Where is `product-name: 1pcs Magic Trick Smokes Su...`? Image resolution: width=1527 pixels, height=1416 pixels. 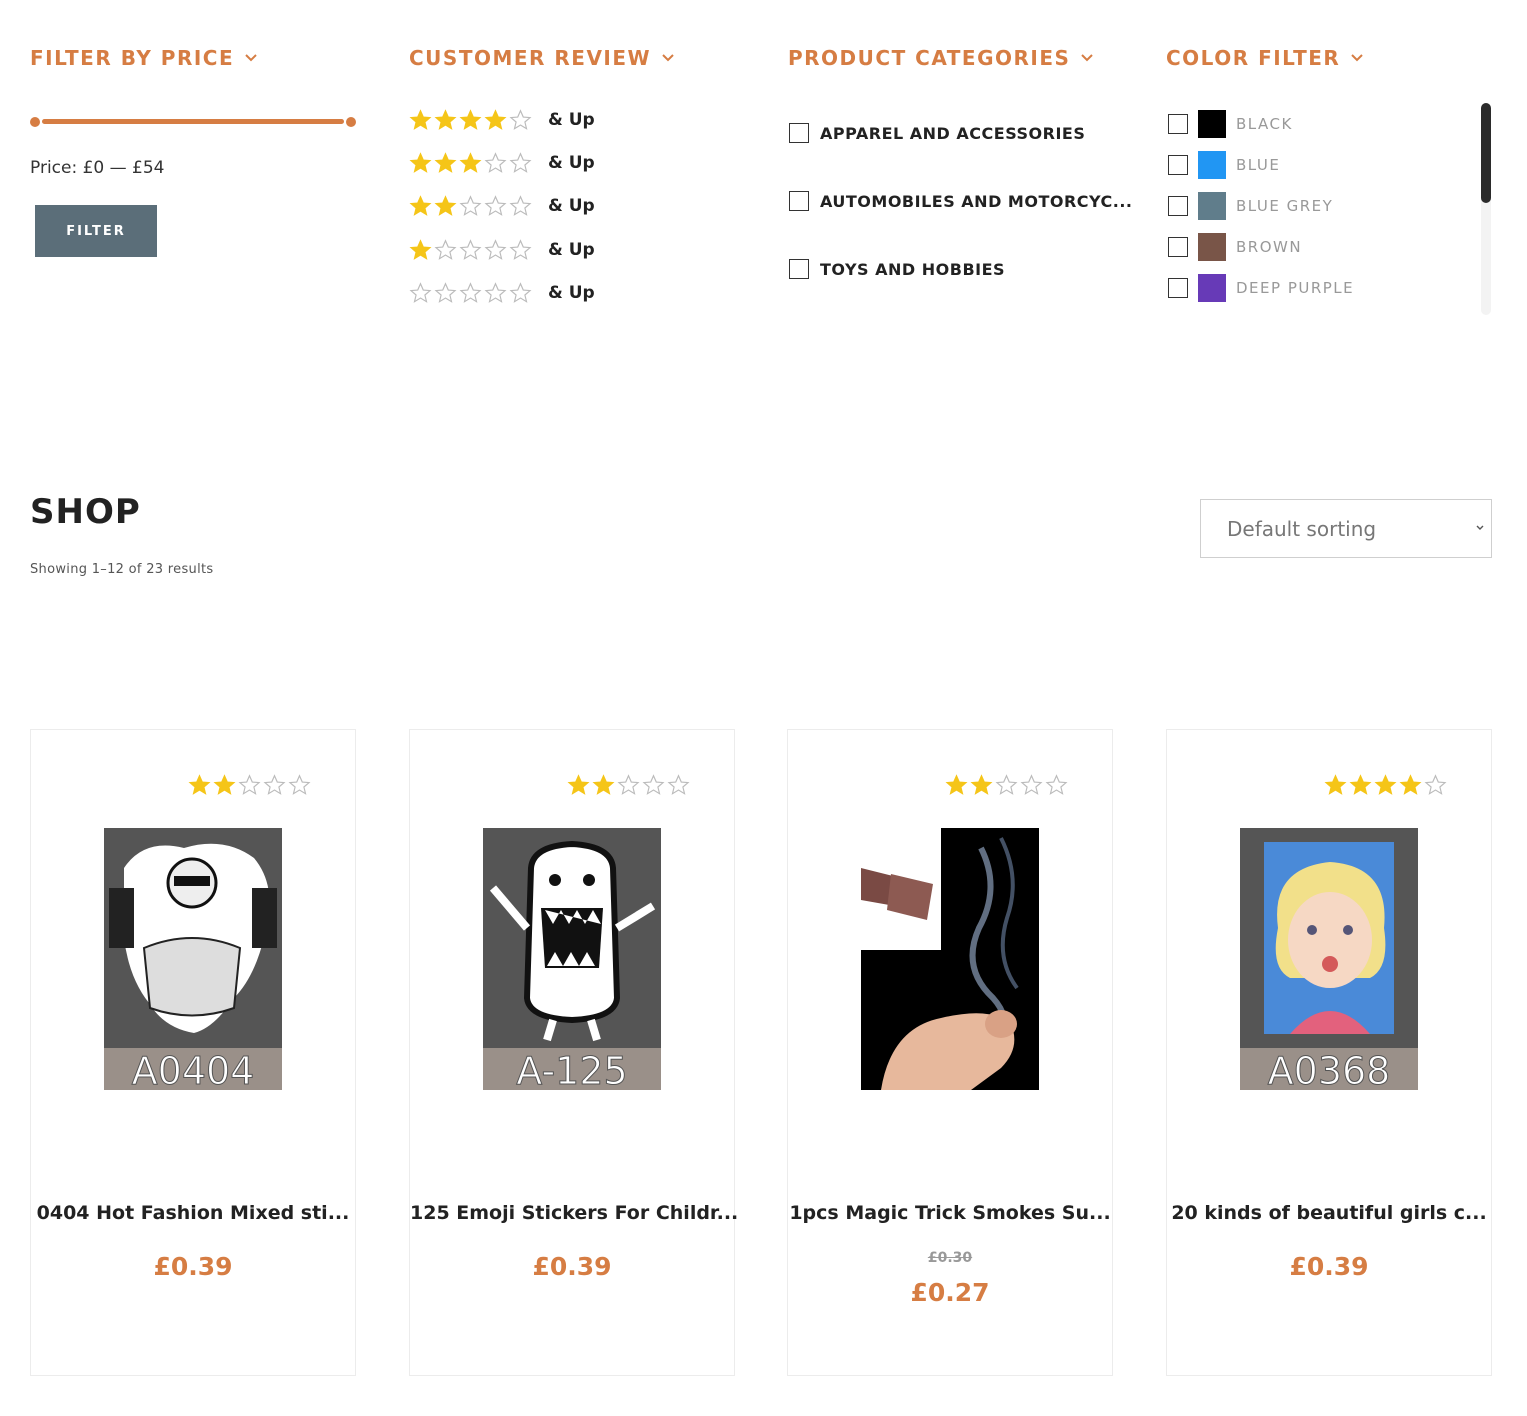 product-name: 1pcs Magic Trick Smokes Su... is located at coordinates (950, 1213).